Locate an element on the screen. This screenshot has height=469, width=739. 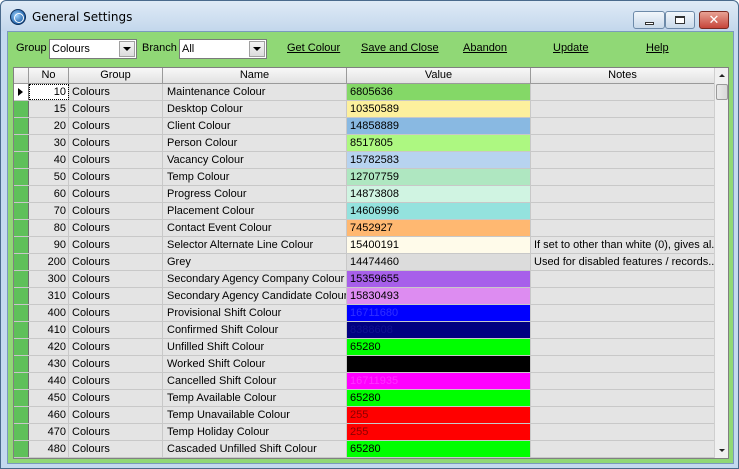
table-row: 70 Colours Placement Colour 14606996 is located at coordinates (364, 211).